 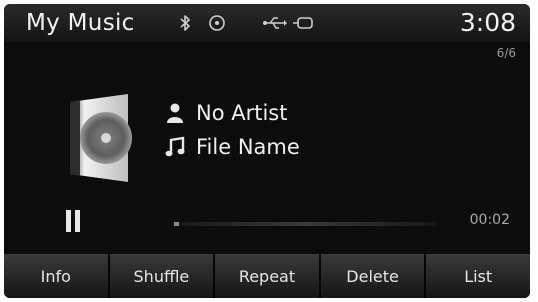 What do you see at coordinates (487, 22) in the screenshot?
I see `clock: 3:08` at bounding box center [487, 22].